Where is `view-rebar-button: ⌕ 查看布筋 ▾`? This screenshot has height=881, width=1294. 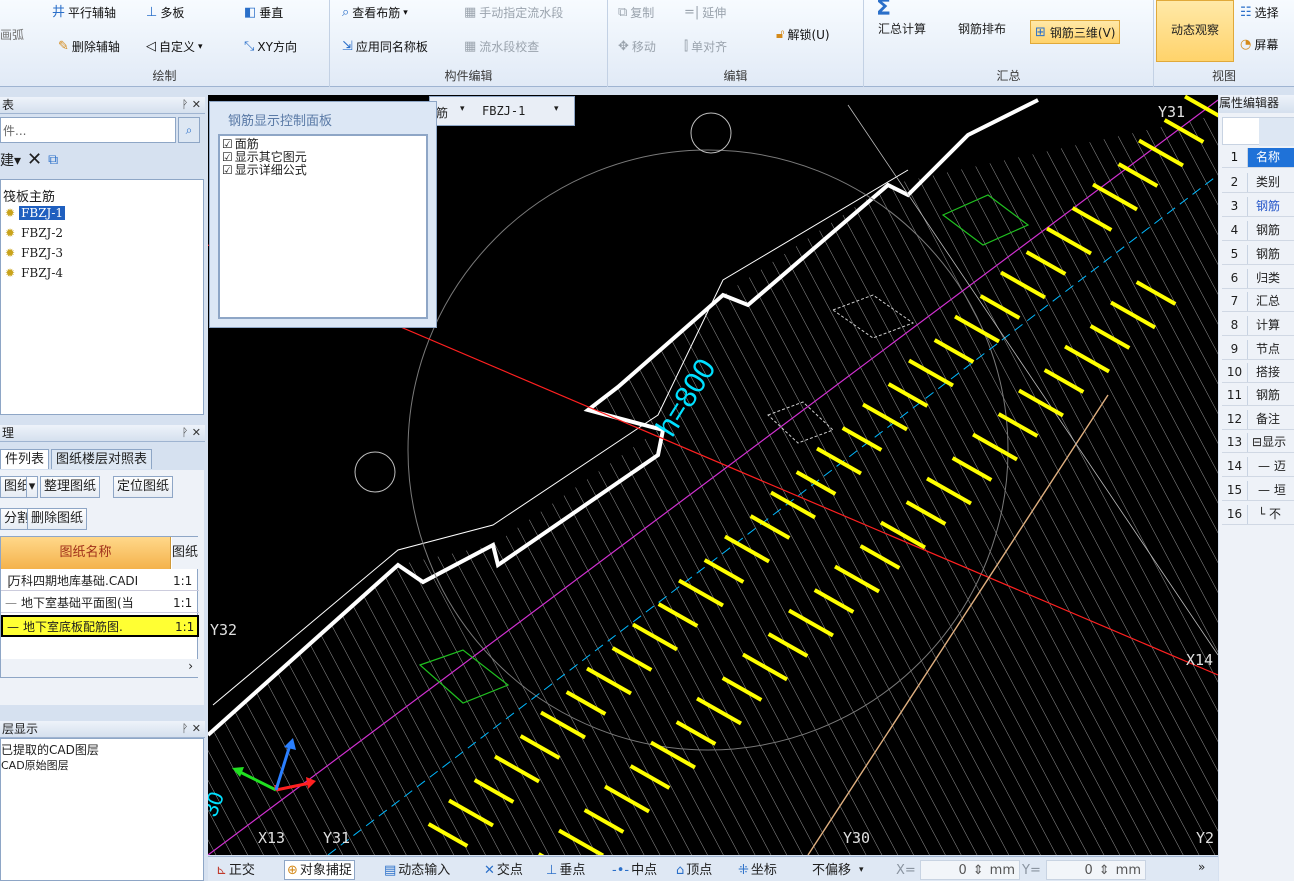 view-rebar-button: ⌕ 查看布筋 ▾ is located at coordinates (375, 12).